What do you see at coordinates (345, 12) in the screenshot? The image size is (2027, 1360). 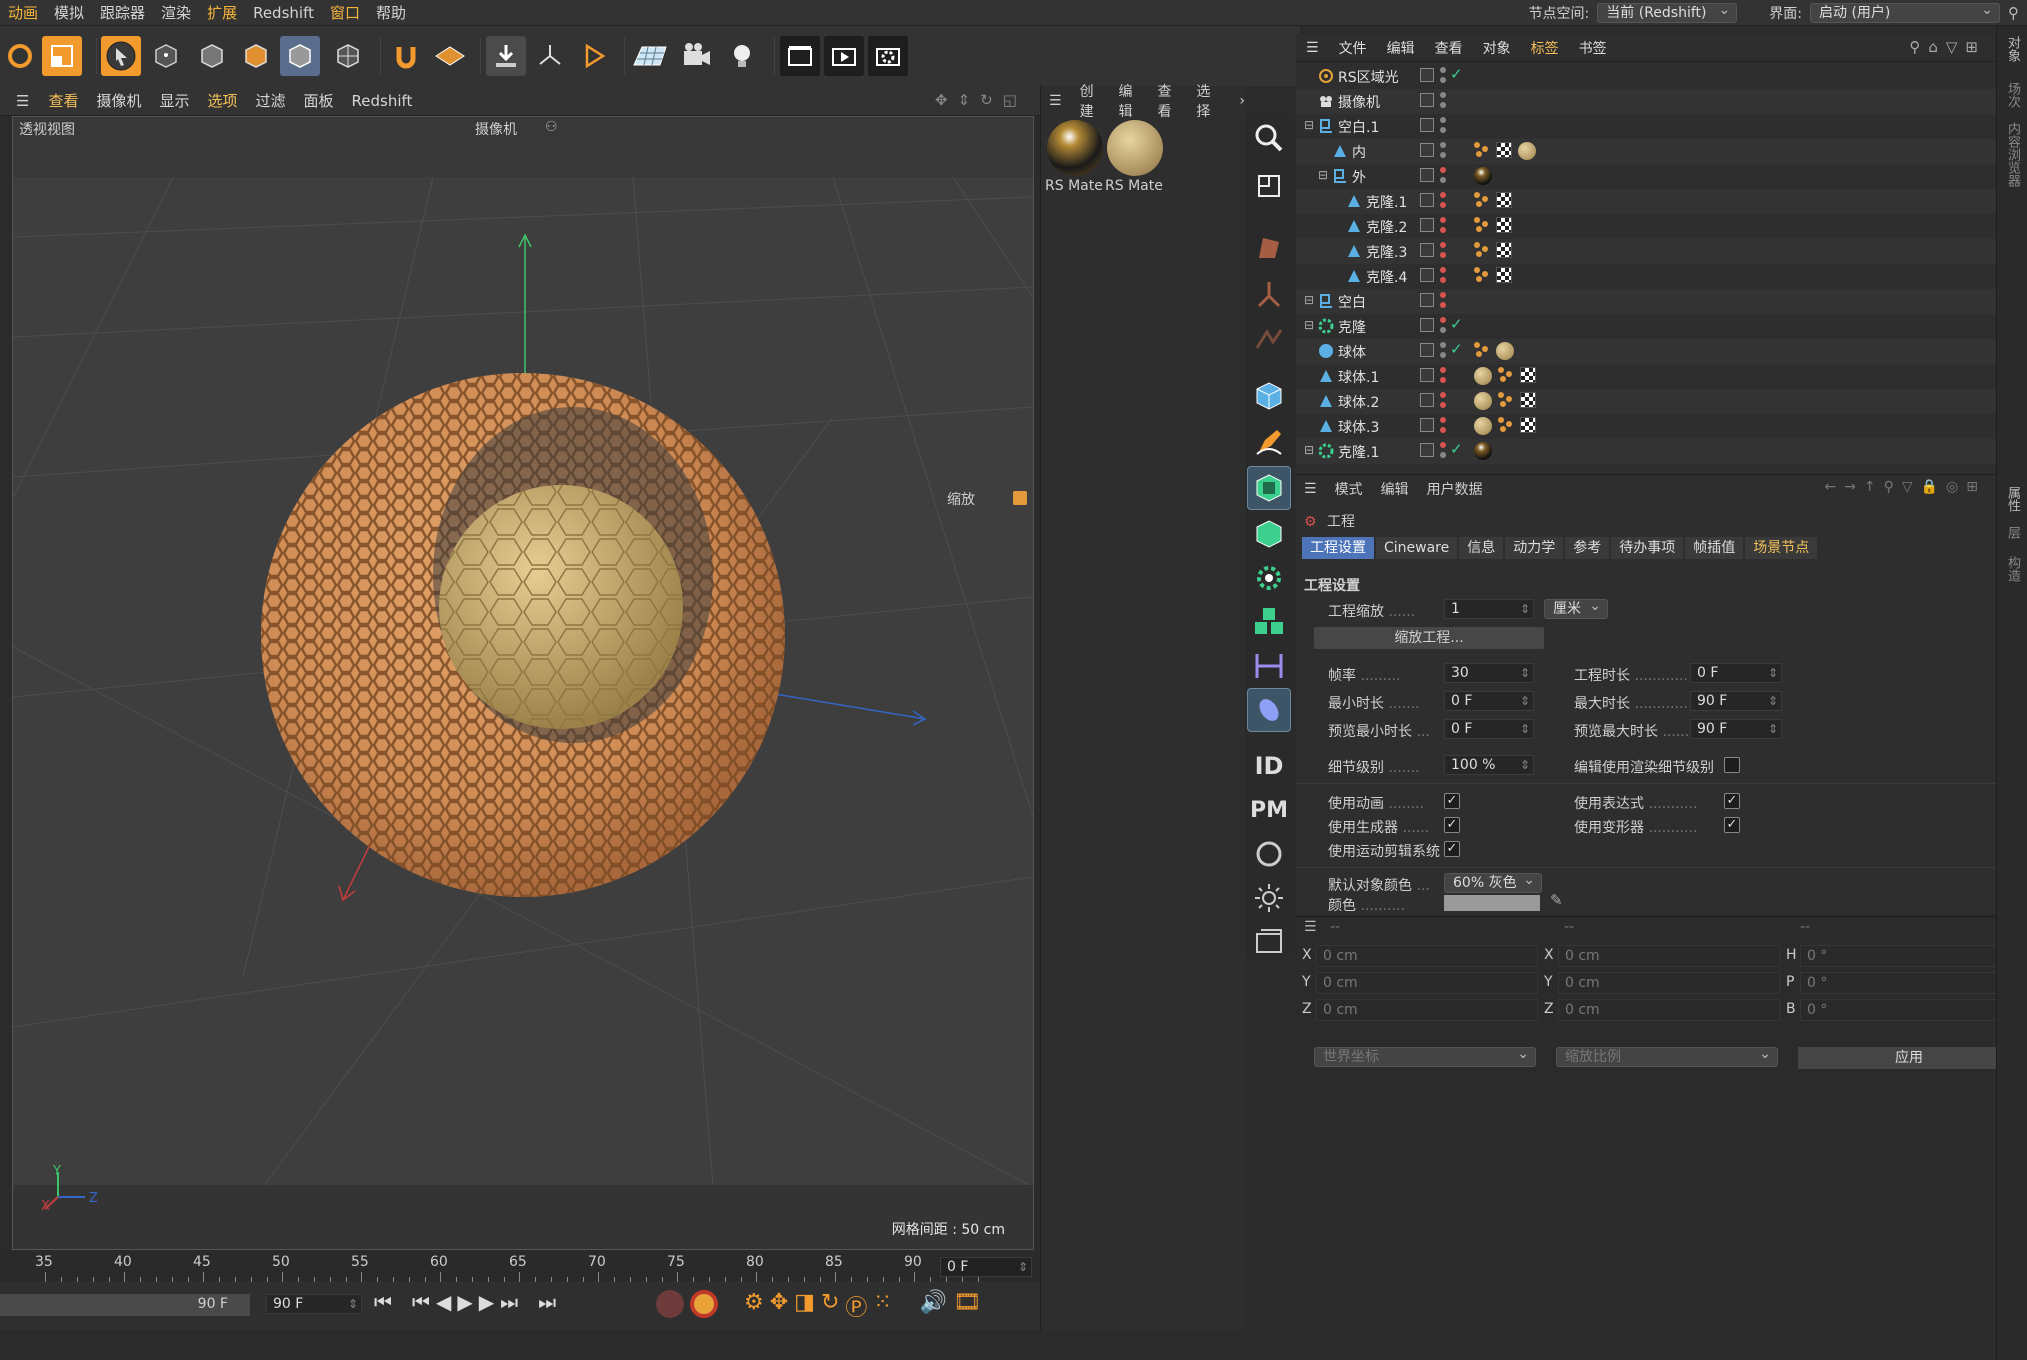 I see `menu-window: 窗口` at bounding box center [345, 12].